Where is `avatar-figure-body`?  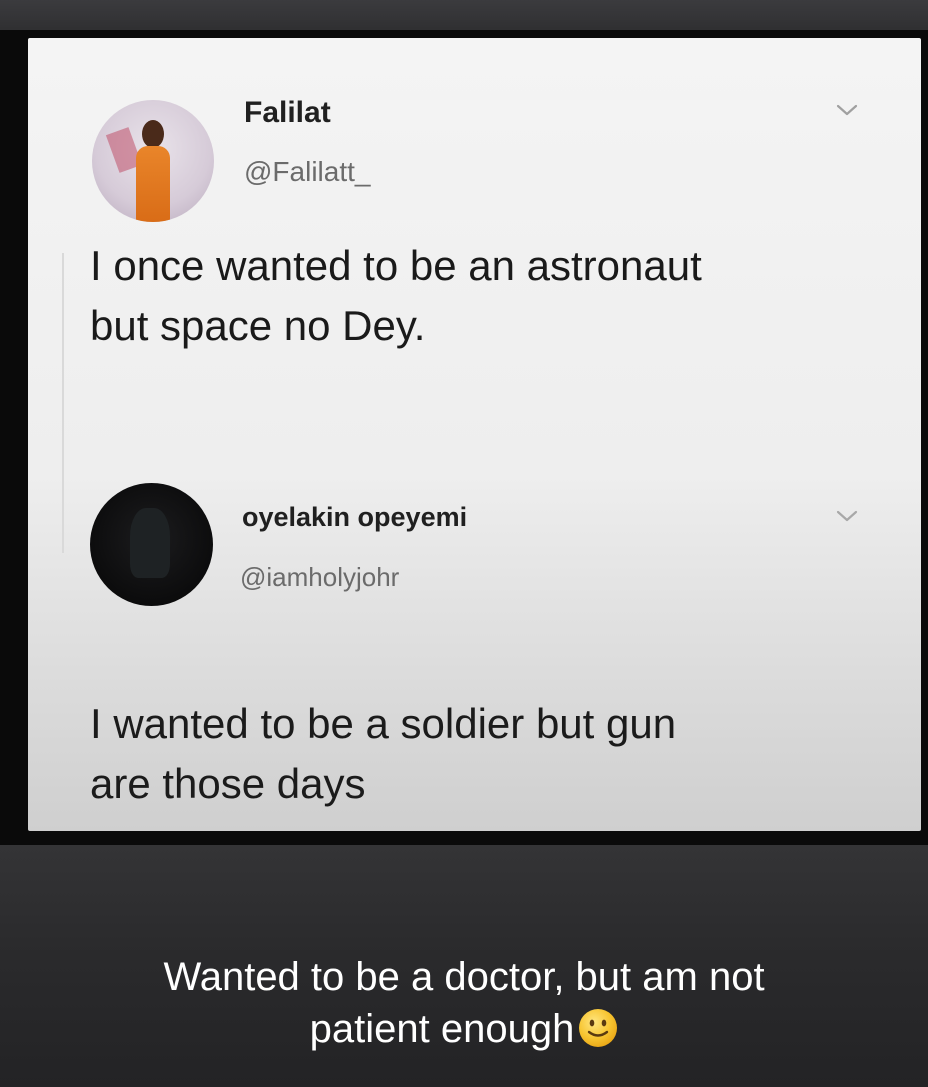 avatar-figure-body is located at coordinates (153, 184).